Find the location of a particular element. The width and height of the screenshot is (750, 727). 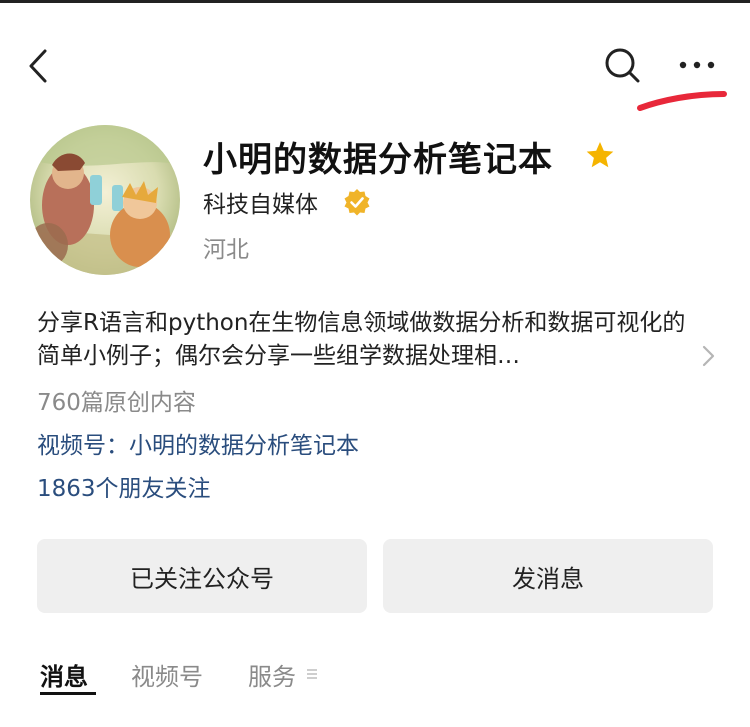

avatar is located at coordinates (105, 200).